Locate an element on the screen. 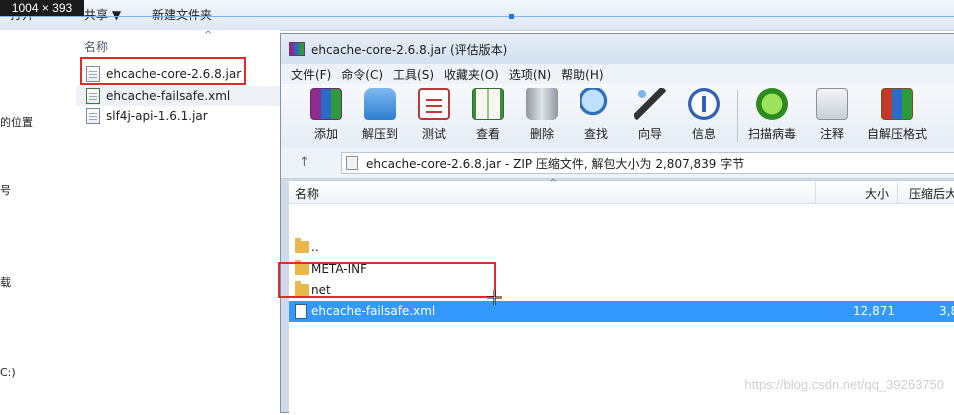 The height and width of the screenshot is (415, 954). test-icon is located at coordinates (434, 104).